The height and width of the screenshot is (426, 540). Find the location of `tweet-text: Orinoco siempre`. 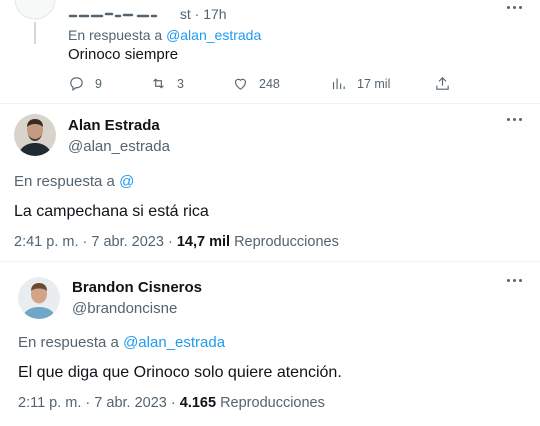

tweet-text: Orinoco siempre is located at coordinates (123, 54).